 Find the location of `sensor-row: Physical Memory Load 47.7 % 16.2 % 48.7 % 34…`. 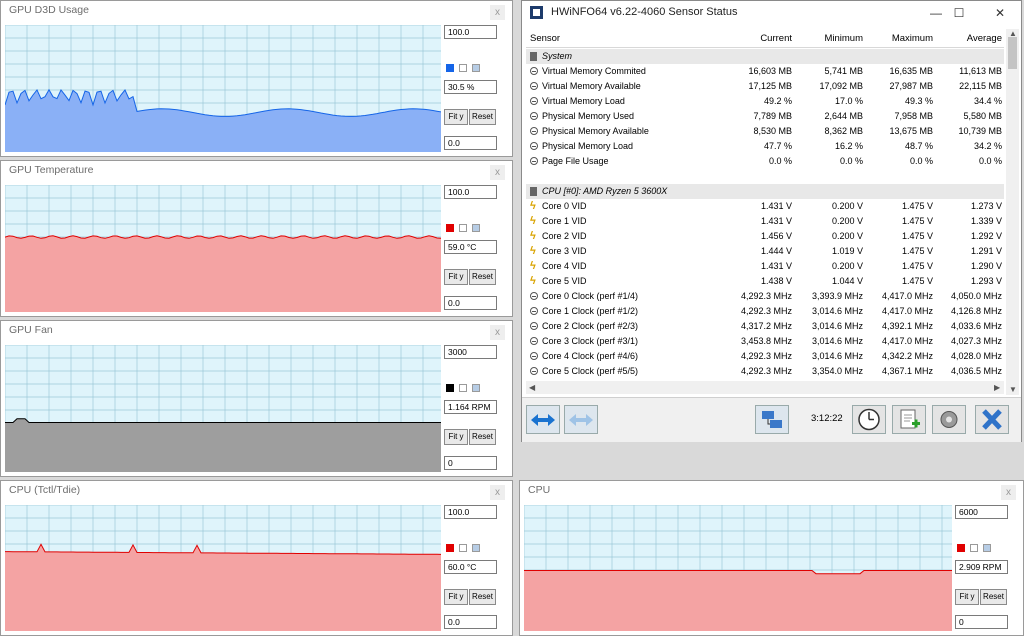

sensor-row: Physical Memory Load 47.7 % 16.2 % 48.7 % 34… is located at coordinates (765, 146).